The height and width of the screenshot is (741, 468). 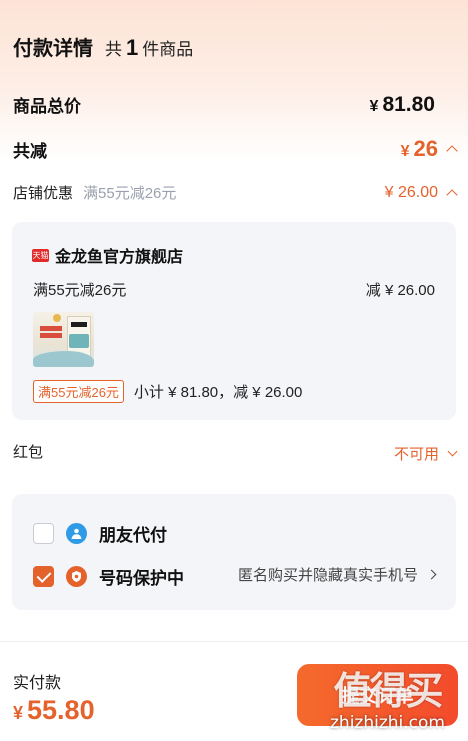 What do you see at coordinates (47, 106) in the screenshot?
I see `goods-total-label: 商品总价` at bounding box center [47, 106].